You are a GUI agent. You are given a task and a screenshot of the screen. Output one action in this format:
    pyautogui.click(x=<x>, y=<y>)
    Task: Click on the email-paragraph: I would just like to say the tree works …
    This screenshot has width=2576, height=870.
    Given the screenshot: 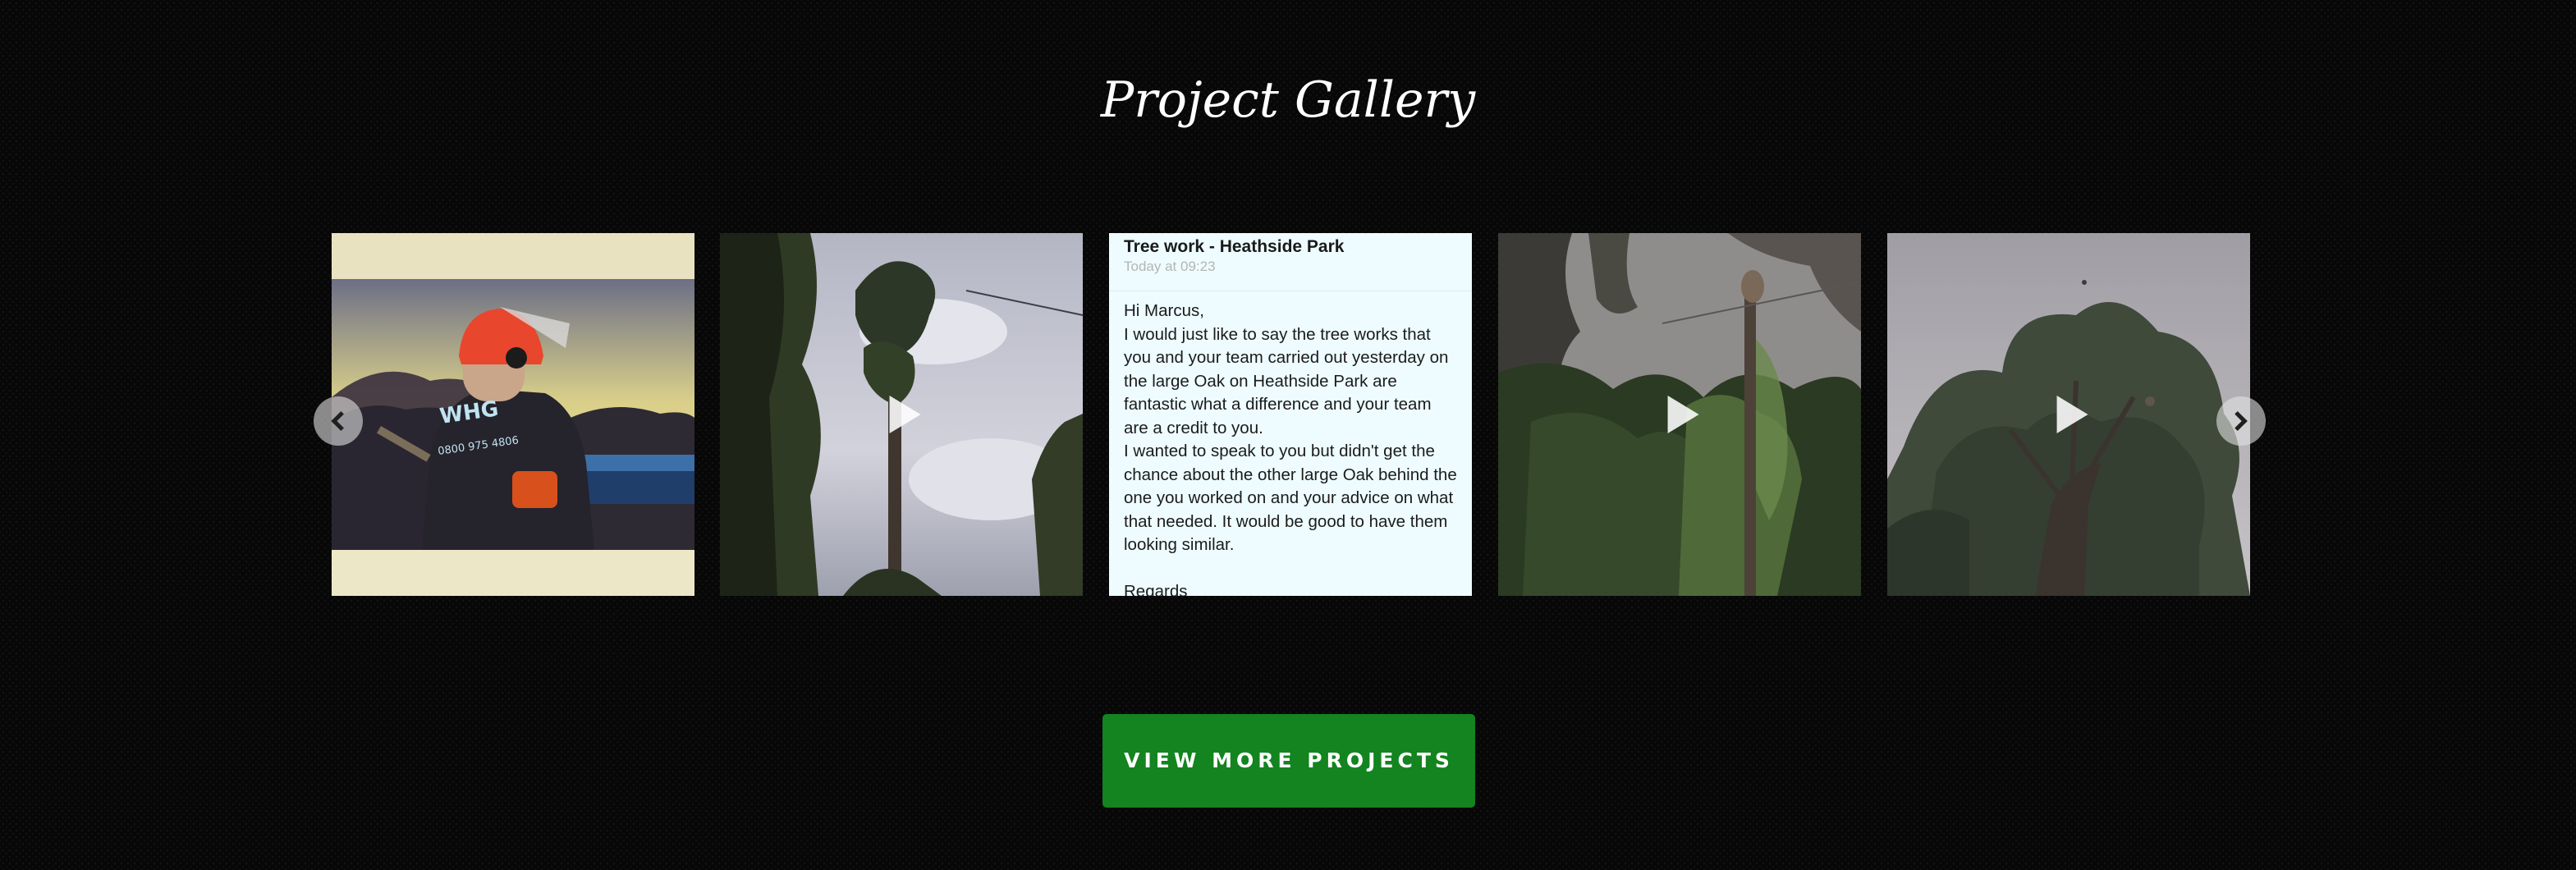 What is the action you would take?
    pyautogui.click(x=1287, y=380)
    